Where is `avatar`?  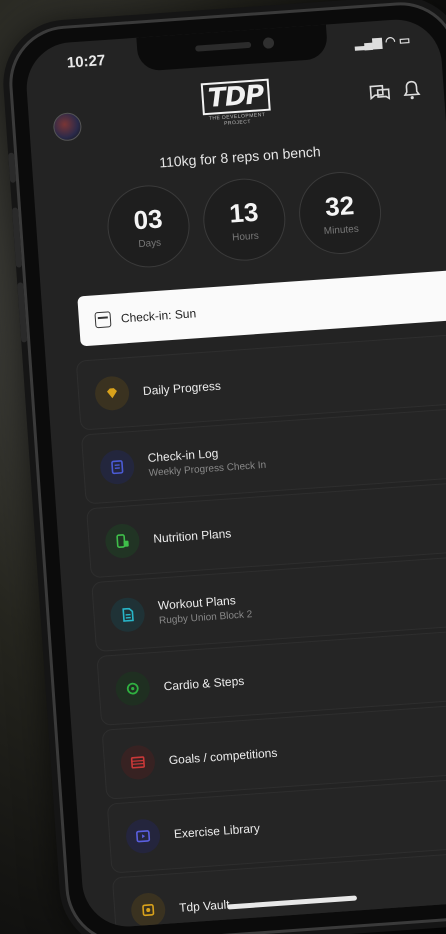 avatar is located at coordinates (67, 126).